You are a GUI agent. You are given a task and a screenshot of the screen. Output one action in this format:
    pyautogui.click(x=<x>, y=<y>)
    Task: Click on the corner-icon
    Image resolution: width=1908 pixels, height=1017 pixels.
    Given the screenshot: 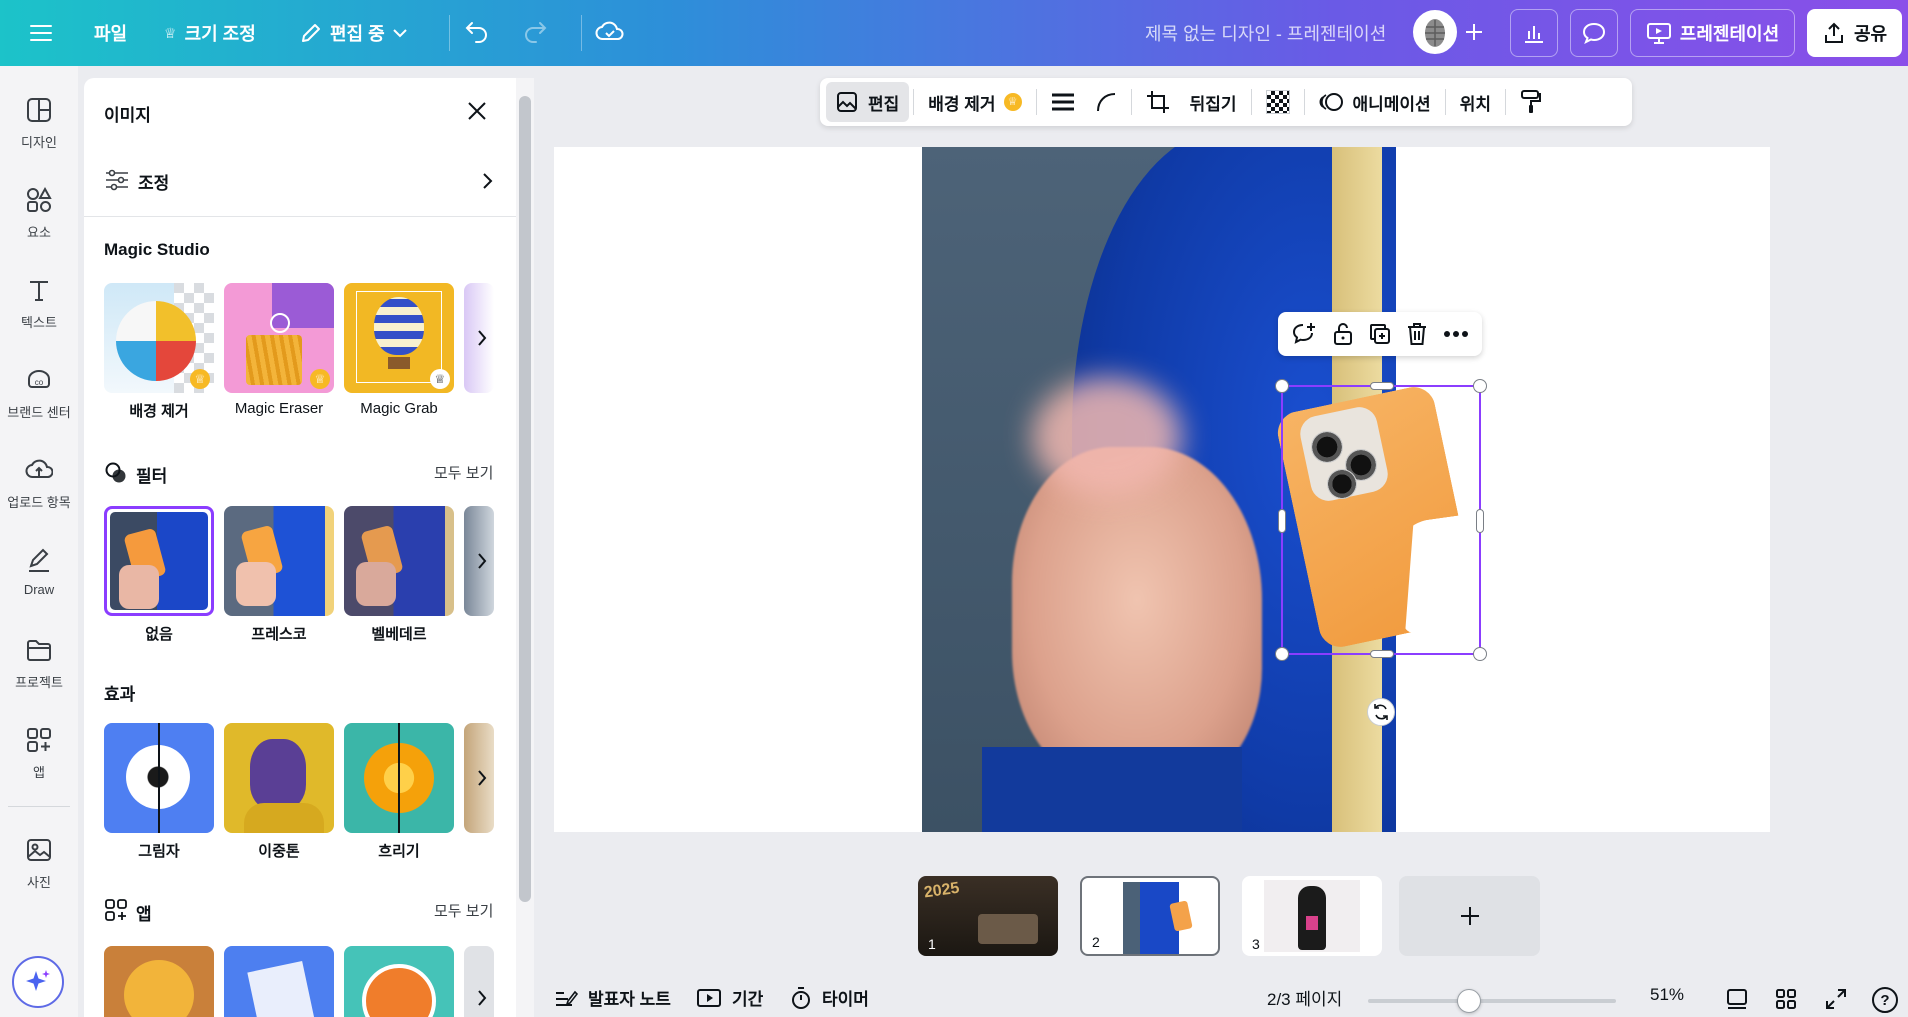 What is the action you would take?
    pyautogui.click(x=1105, y=102)
    